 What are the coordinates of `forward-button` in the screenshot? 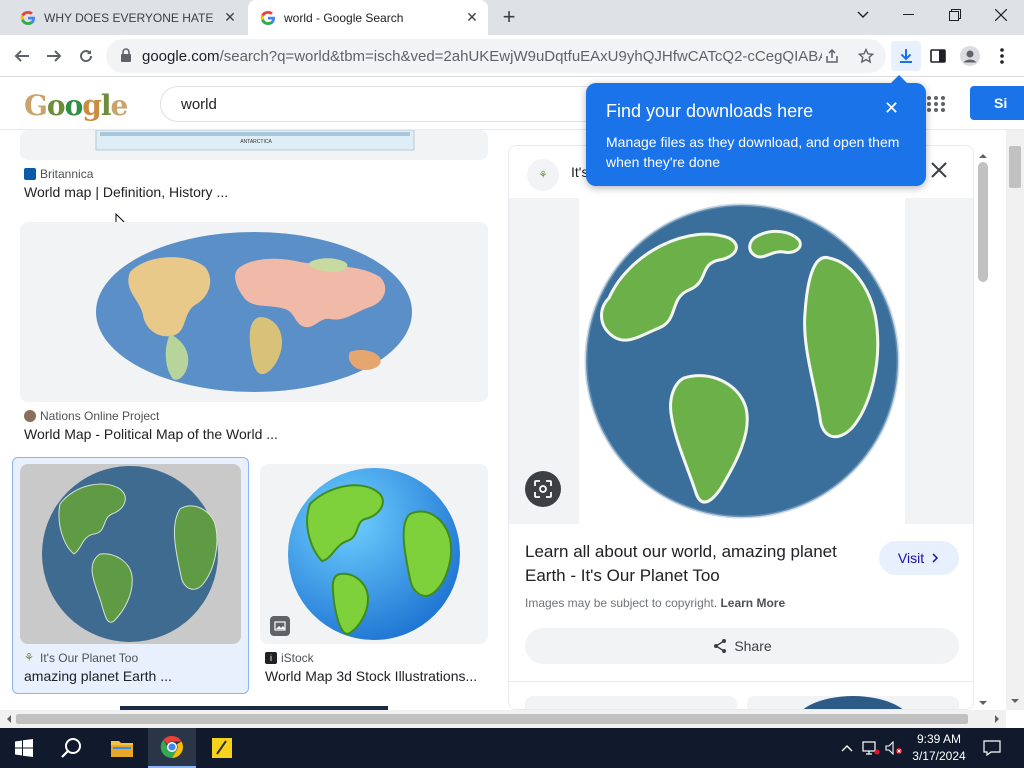 It's located at (54, 56).